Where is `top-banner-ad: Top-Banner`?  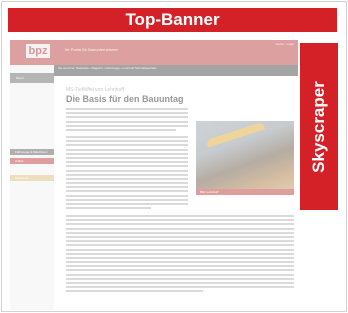 top-banner-ad: Top-Banner is located at coordinates (172, 20).